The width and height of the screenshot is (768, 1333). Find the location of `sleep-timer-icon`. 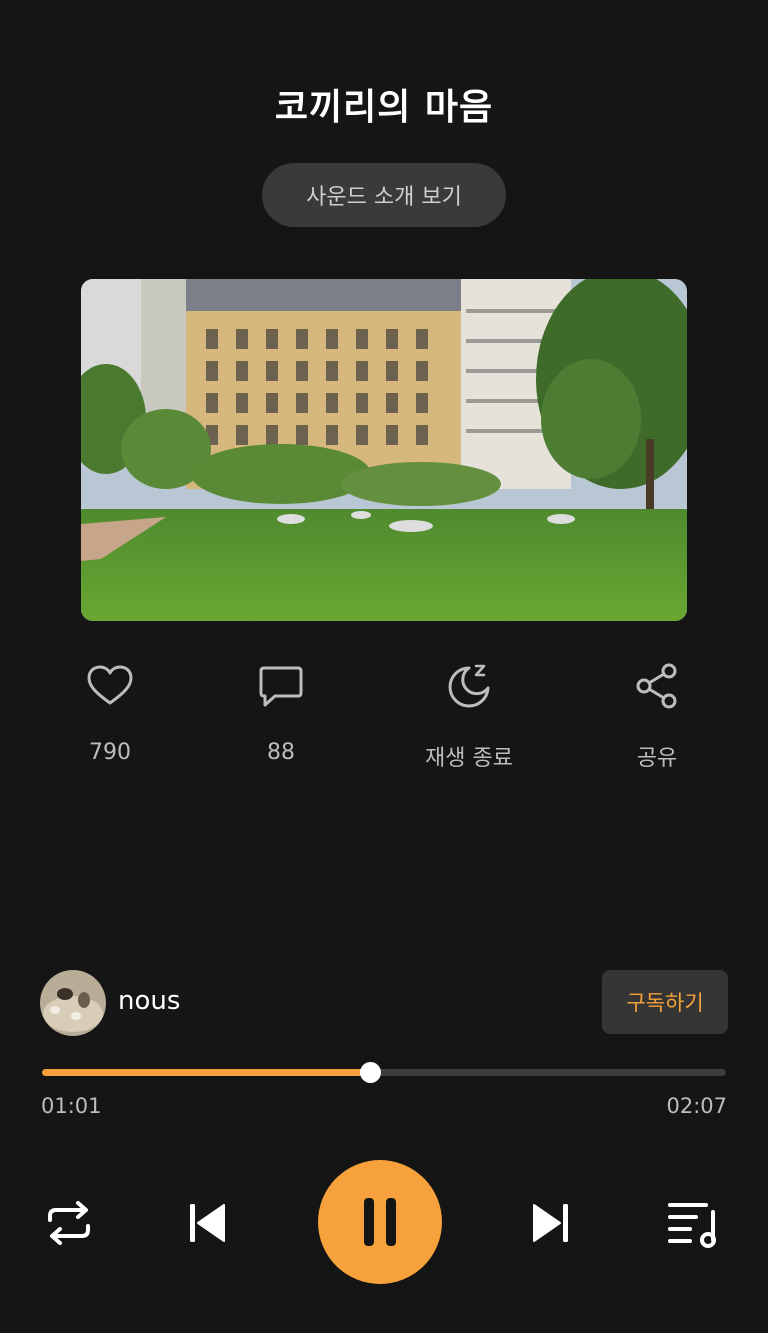

sleep-timer-icon is located at coordinates (469, 686).